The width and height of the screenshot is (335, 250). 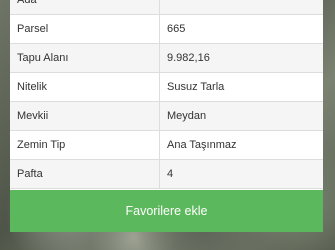 I want to click on table-row-tapu-alani: Tapu Alanı 9.982,16, so click(x=166, y=58).